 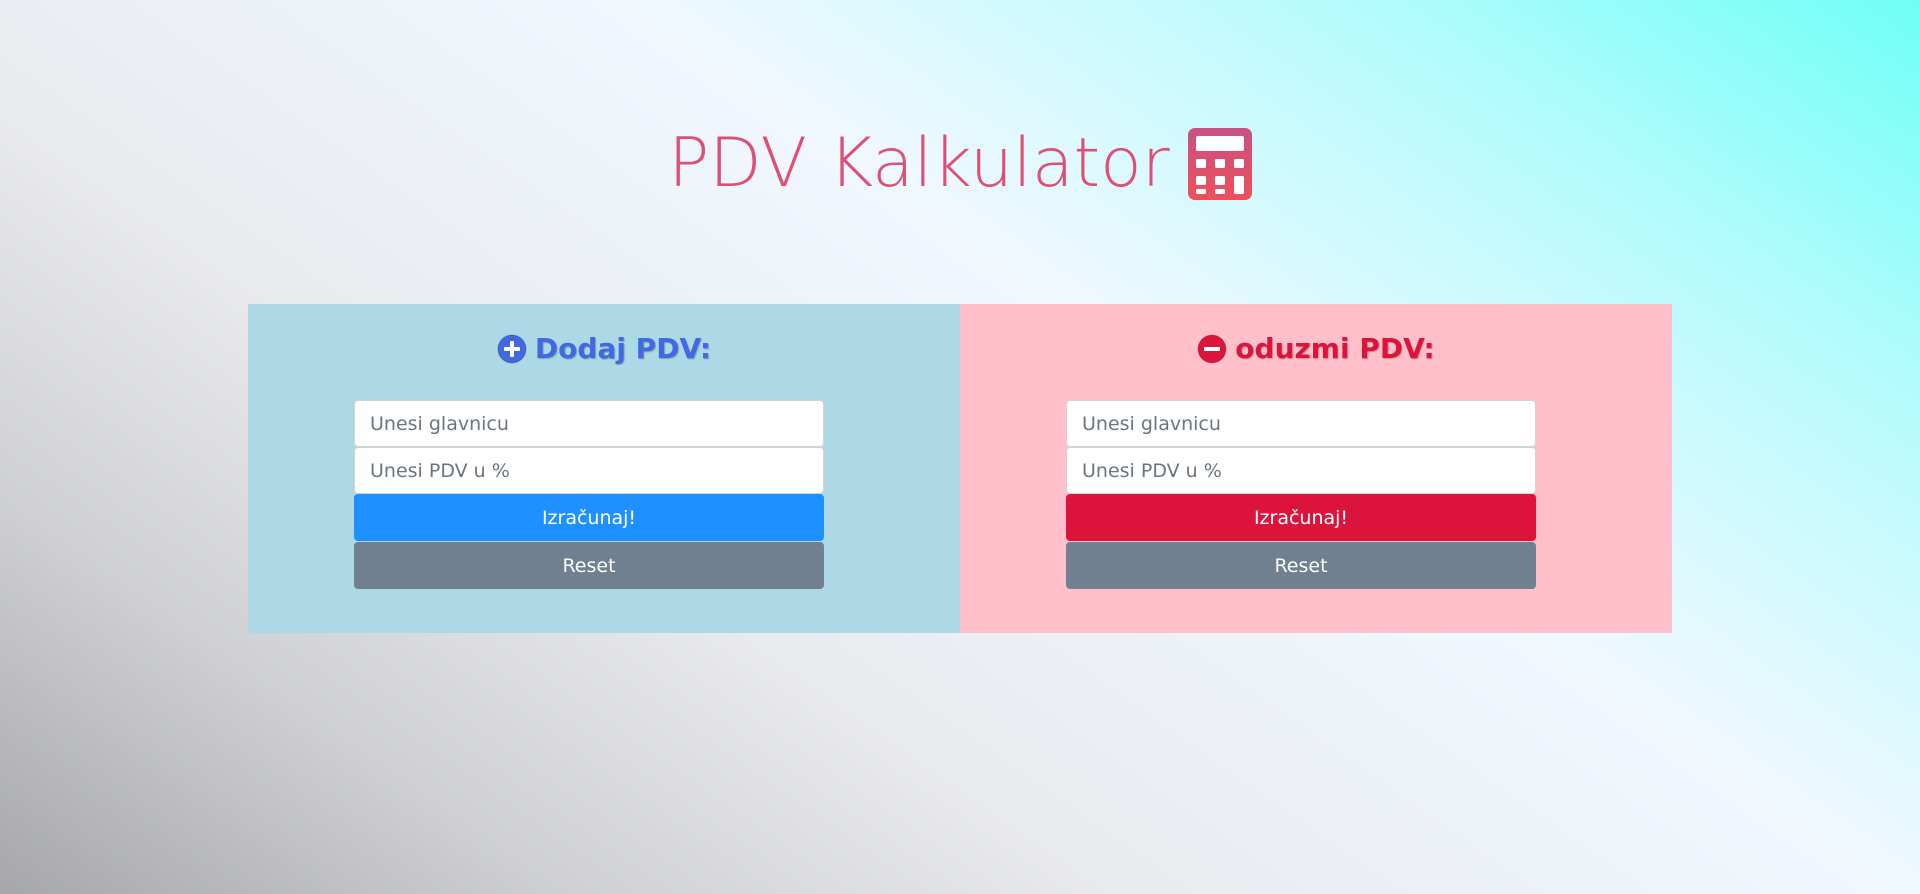 What do you see at coordinates (1301, 423) in the screenshot?
I see `subtract-principal-input` at bounding box center [1301, 423].